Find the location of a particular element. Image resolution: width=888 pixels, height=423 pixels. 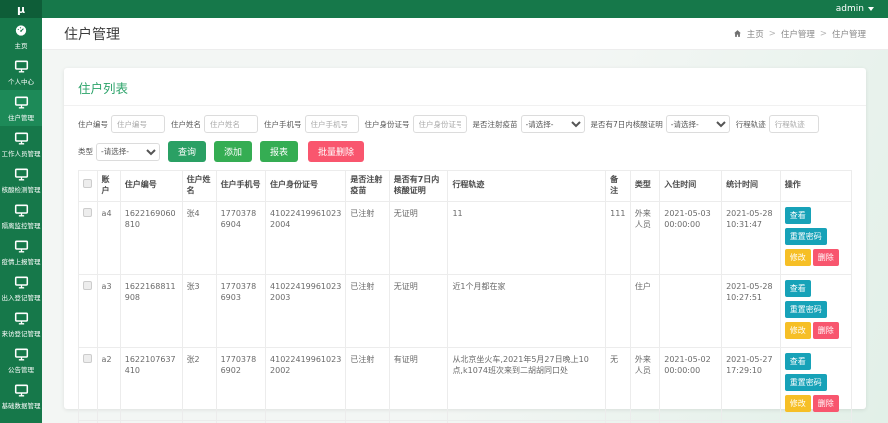

filter-resident-code: 住户编号 is located at coordinates (121, 124).